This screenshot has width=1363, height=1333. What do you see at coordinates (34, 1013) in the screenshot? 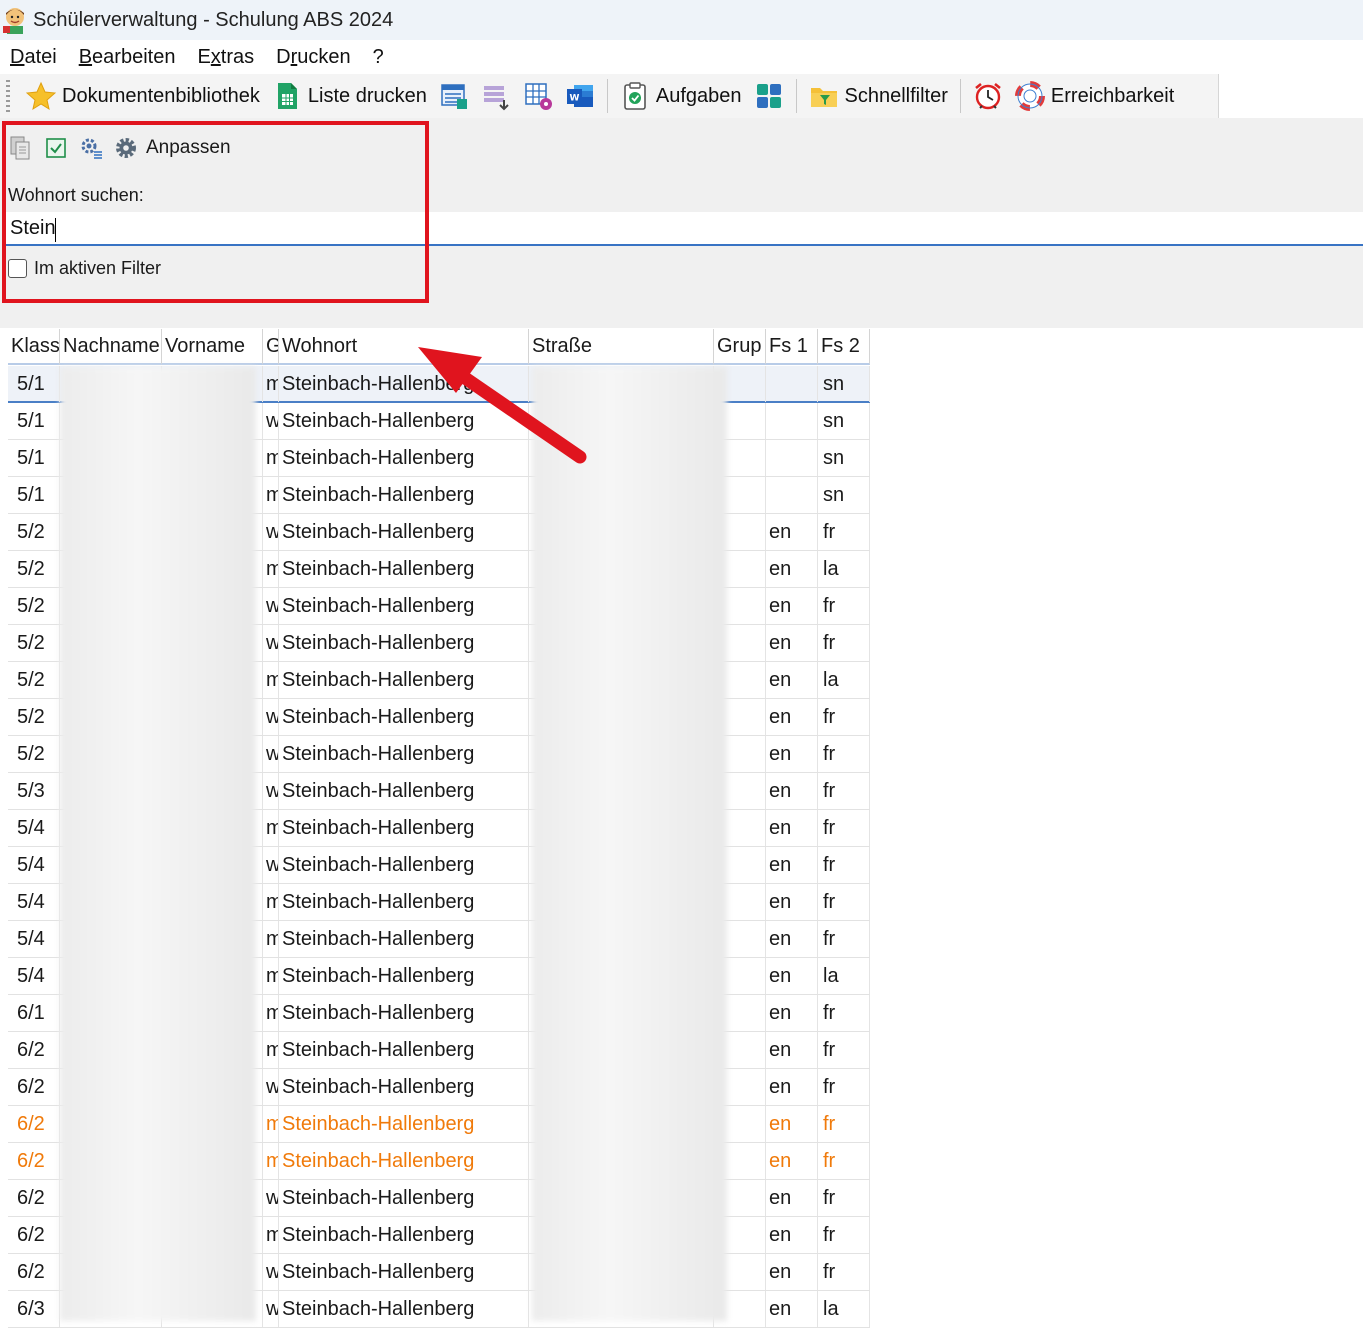
I see `cell-klasse: 6/1` at bounding box center [34, 1013].